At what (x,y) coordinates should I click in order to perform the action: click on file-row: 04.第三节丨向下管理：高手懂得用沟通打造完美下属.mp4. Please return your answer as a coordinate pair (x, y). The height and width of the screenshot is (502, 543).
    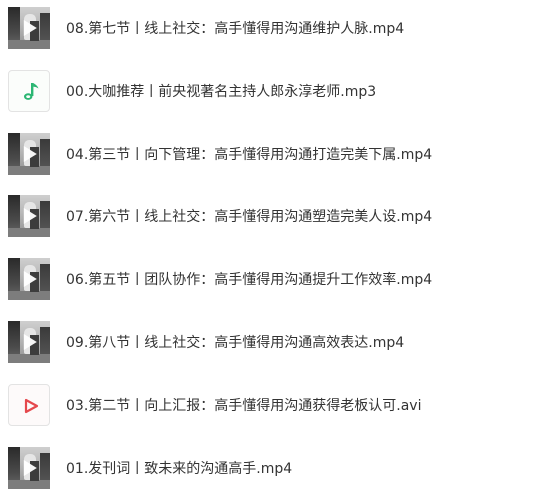
    Looking at the image, I should click on (271, 154).